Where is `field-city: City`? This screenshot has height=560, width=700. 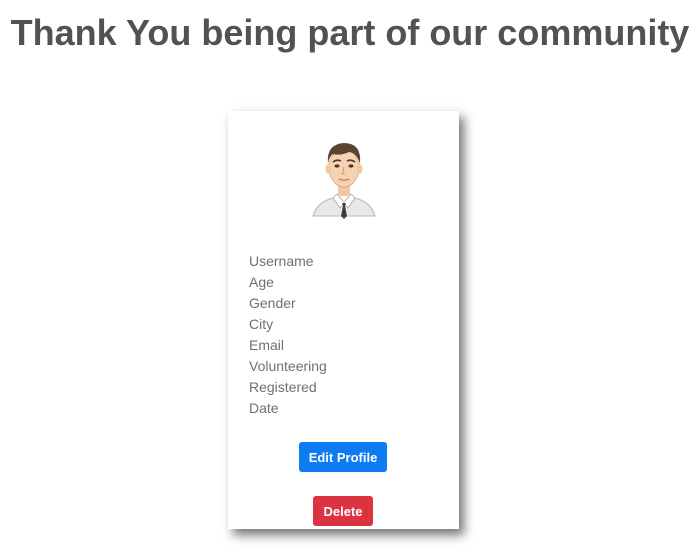 field-city: City is located at coordinates (261, 324).